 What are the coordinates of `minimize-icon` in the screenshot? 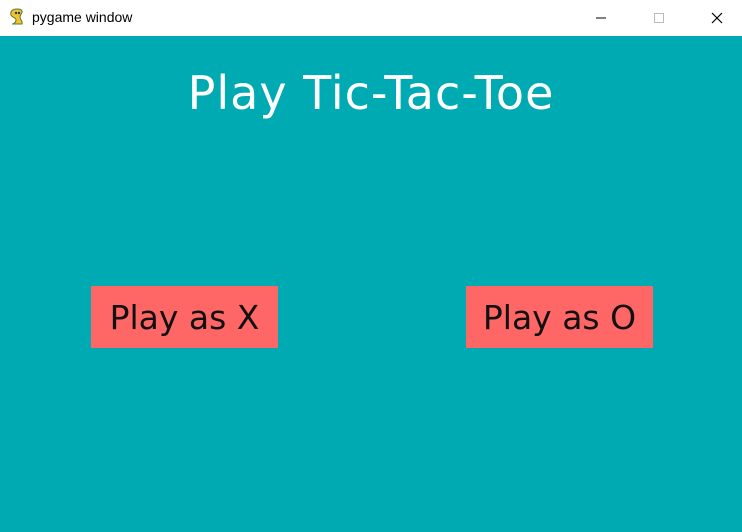 It's located at (601, 18).